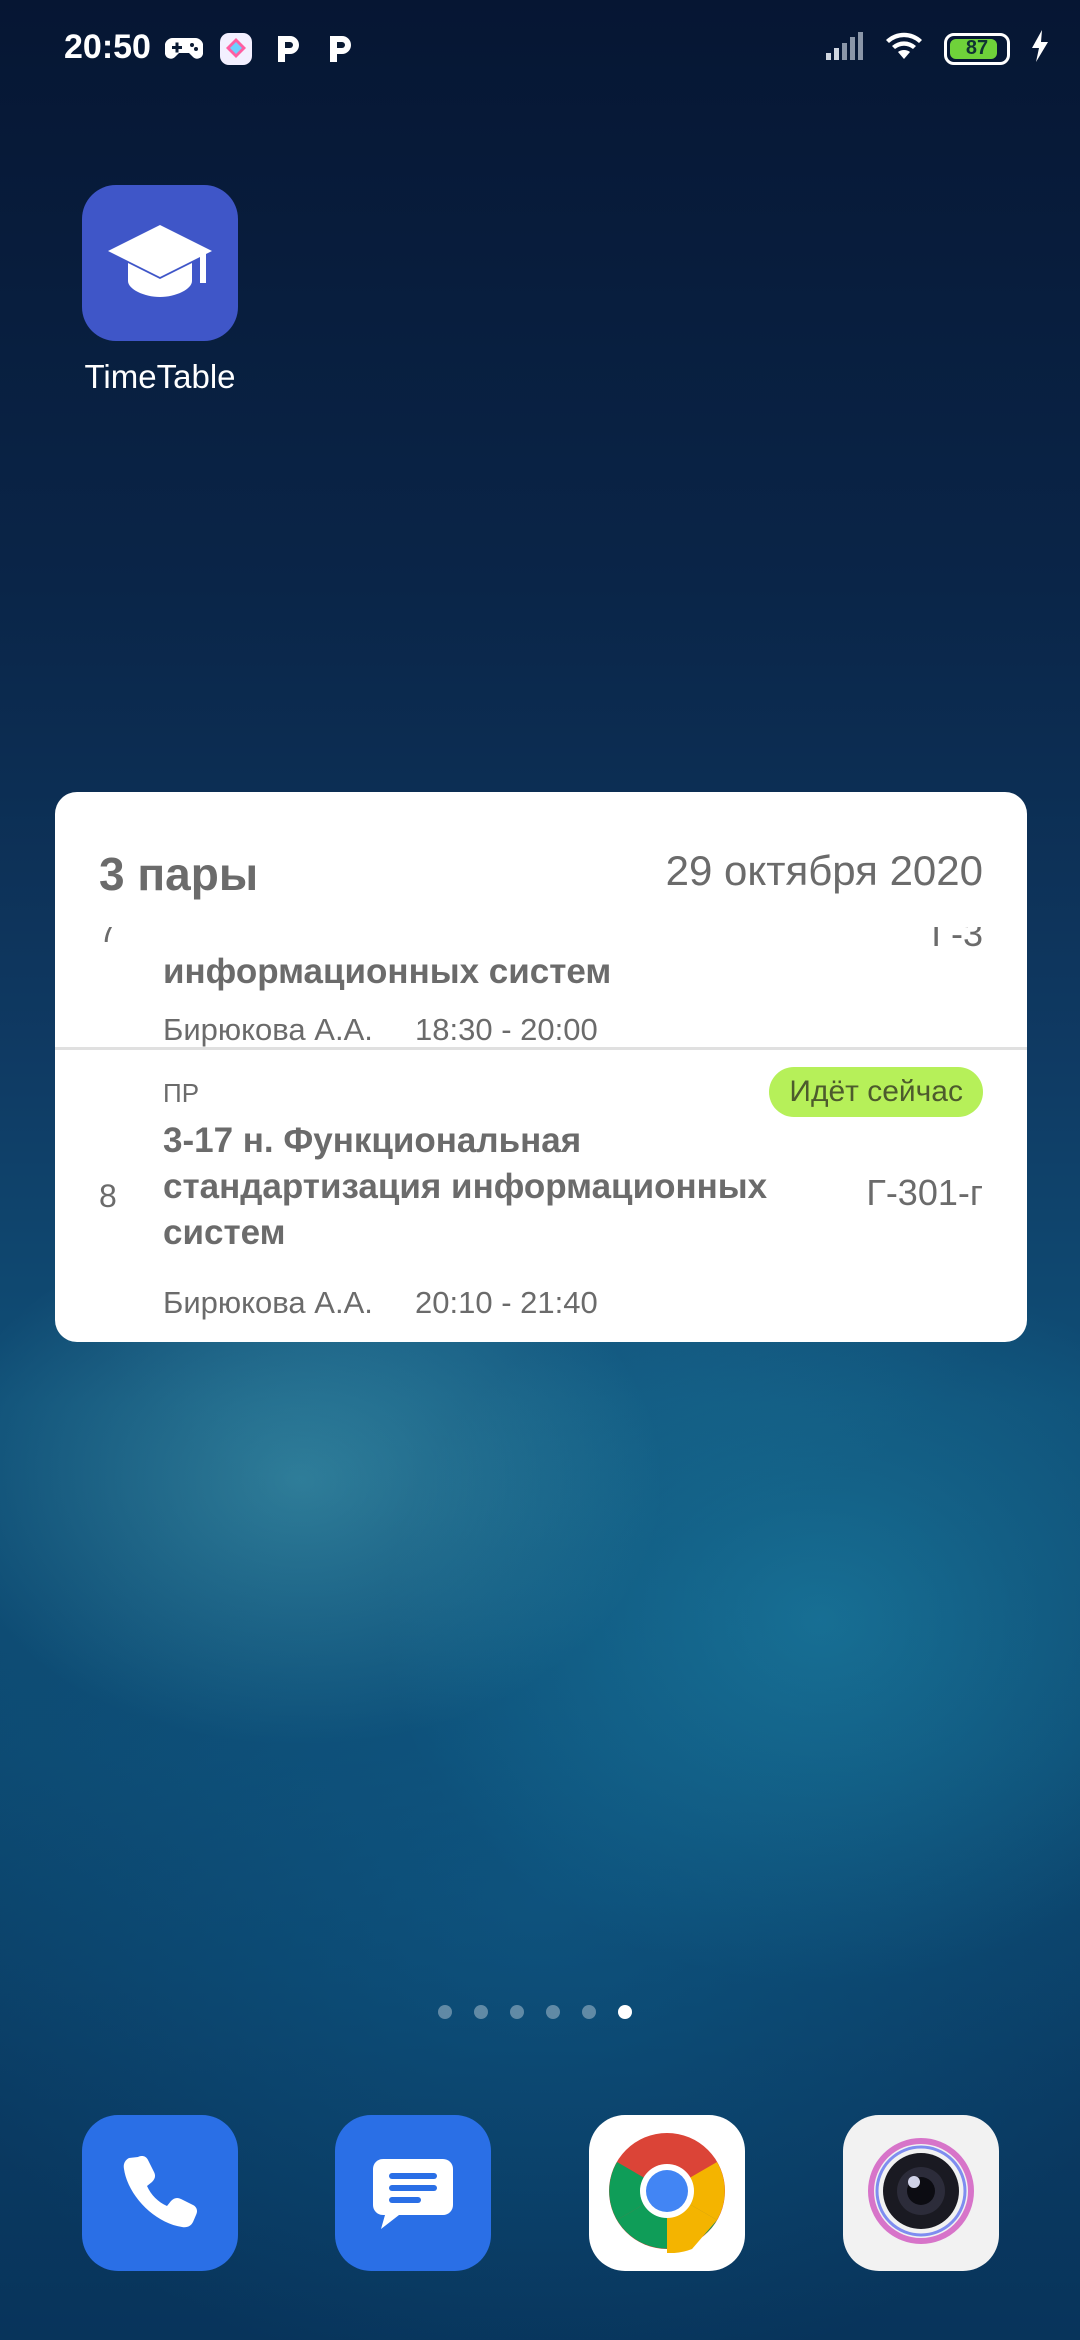  I want to click on camera-app-icon, so click(921, 2193).